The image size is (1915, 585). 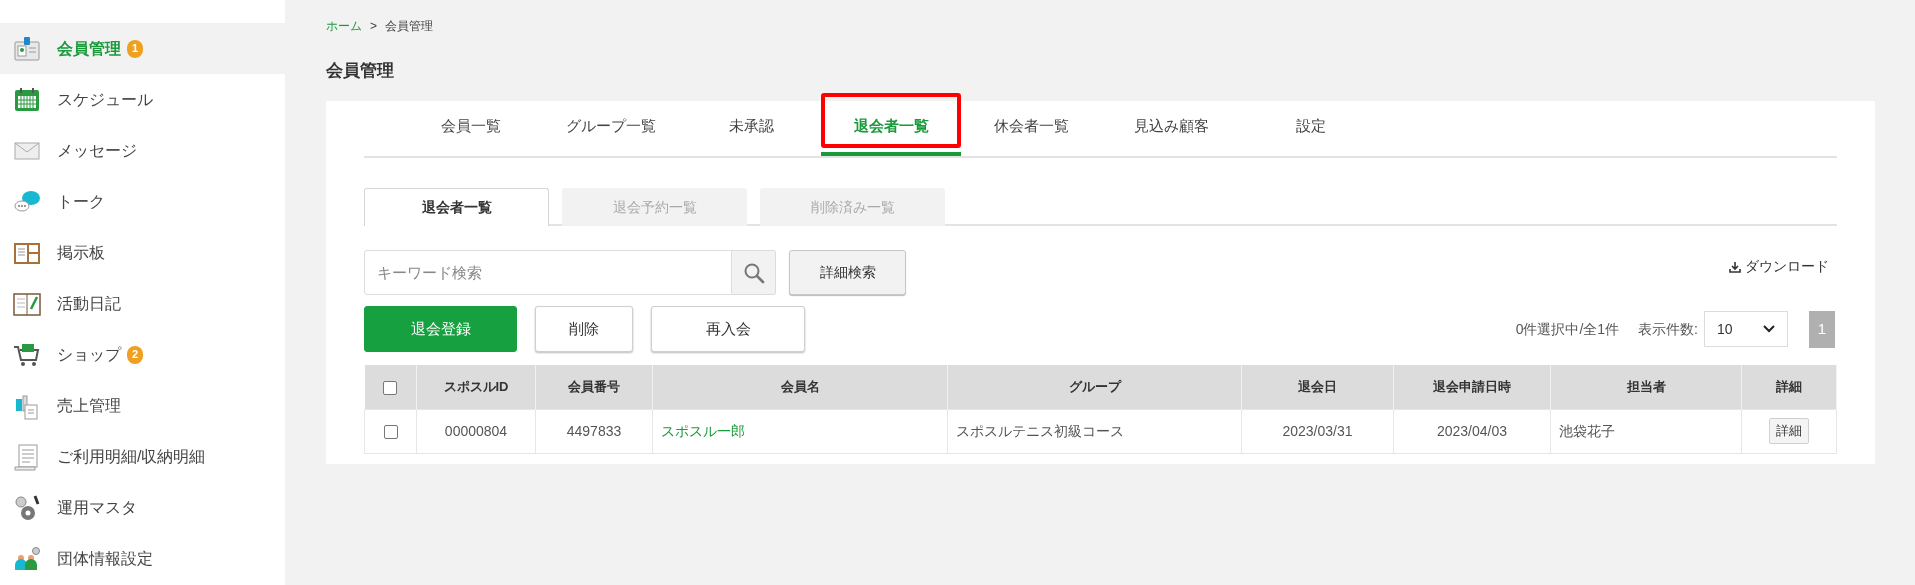 What do you see at coordinates (373, 26) in the screenshot?
I see `breadcrumb-text: >` at bounding box center [373, 26].